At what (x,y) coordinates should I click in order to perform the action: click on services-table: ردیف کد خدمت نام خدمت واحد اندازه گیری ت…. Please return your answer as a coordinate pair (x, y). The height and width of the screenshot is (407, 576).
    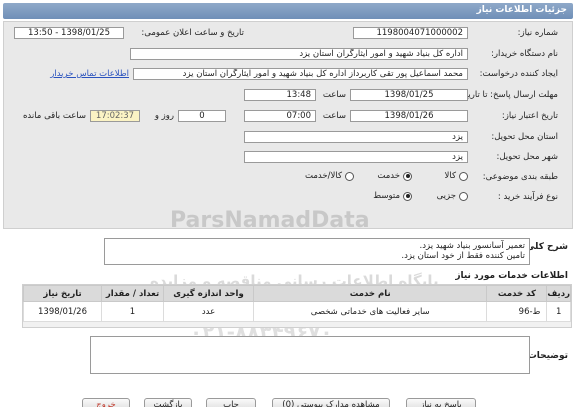
    Looking at the image, I should click on (297, 303).